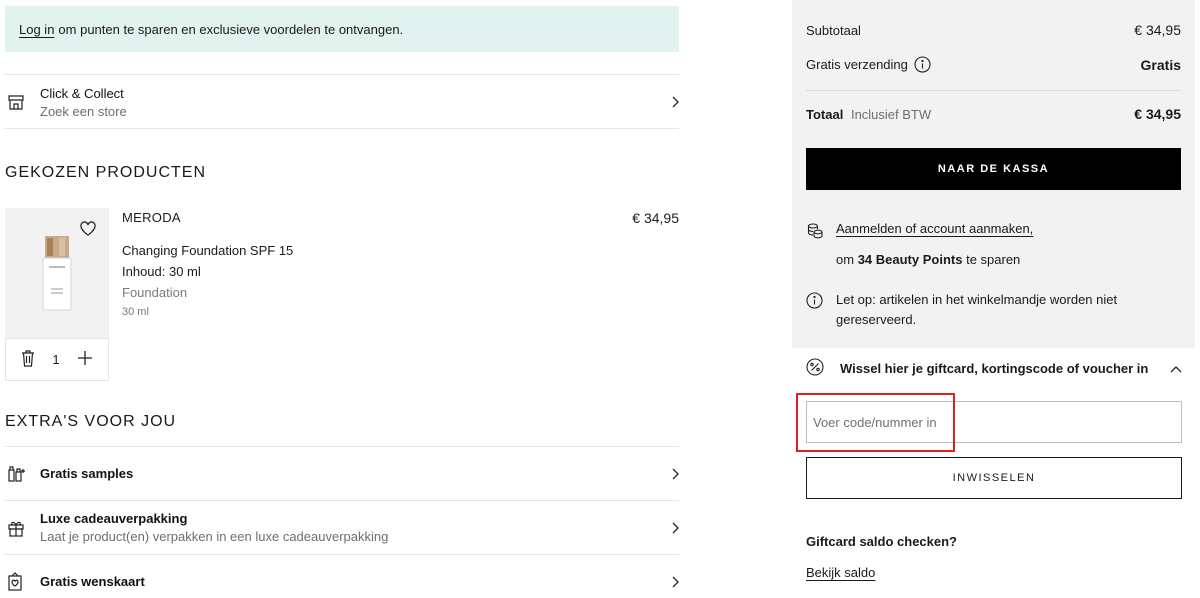 Image resolution: width=1200 pixels, height=598 pixels. What do you see at coordinates (342, 101) in the screenshot?
I see `click-collect-row: Click & Collect Zoek een store` at bounding box center [342, 101].